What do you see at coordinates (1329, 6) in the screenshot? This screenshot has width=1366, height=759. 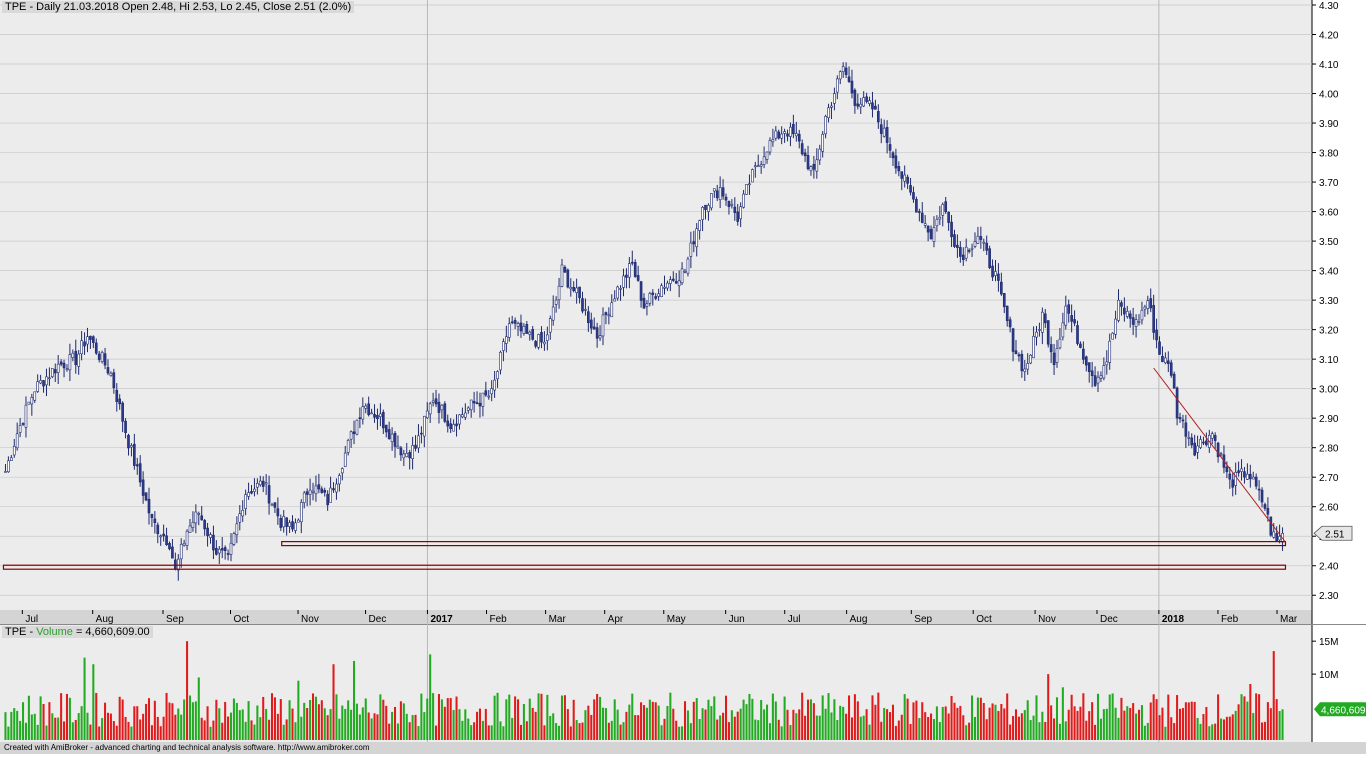 I see `price-tick-label: 4.30` at bounding box center [1329, 6].